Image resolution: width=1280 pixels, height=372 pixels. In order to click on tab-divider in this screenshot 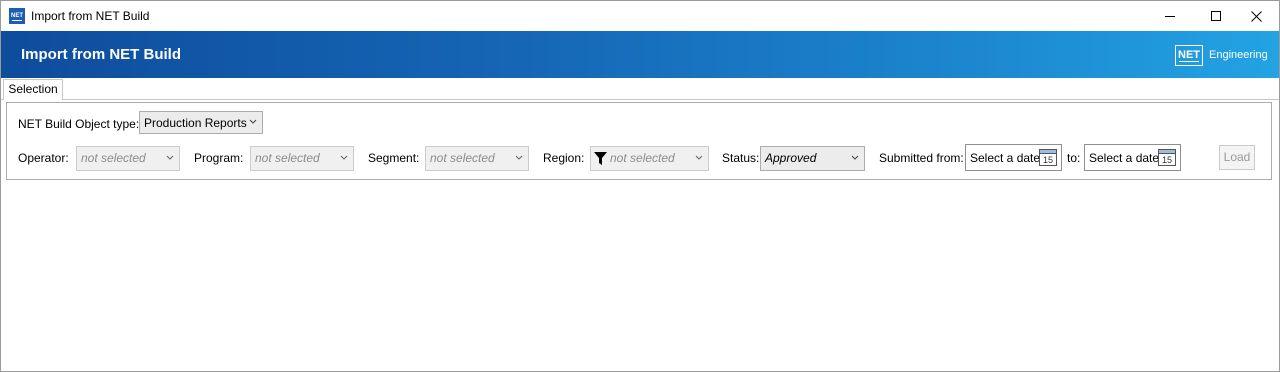, I will do `click(640, 99)`.